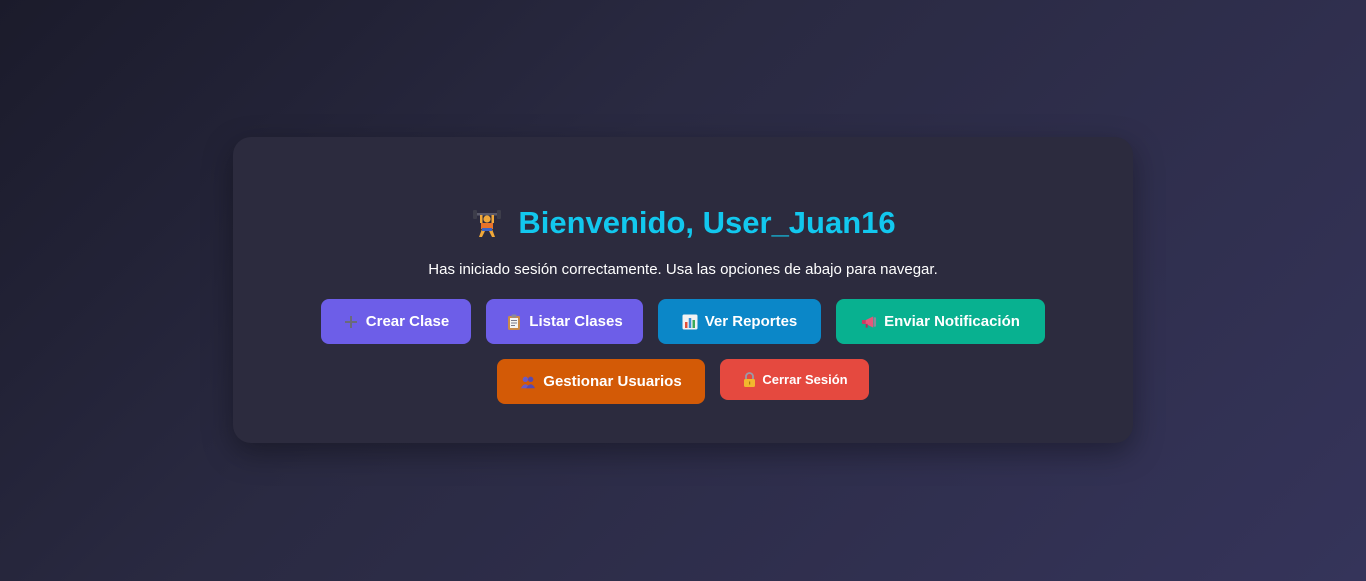  I want to click on megaphone-icon, so click(869, 322).